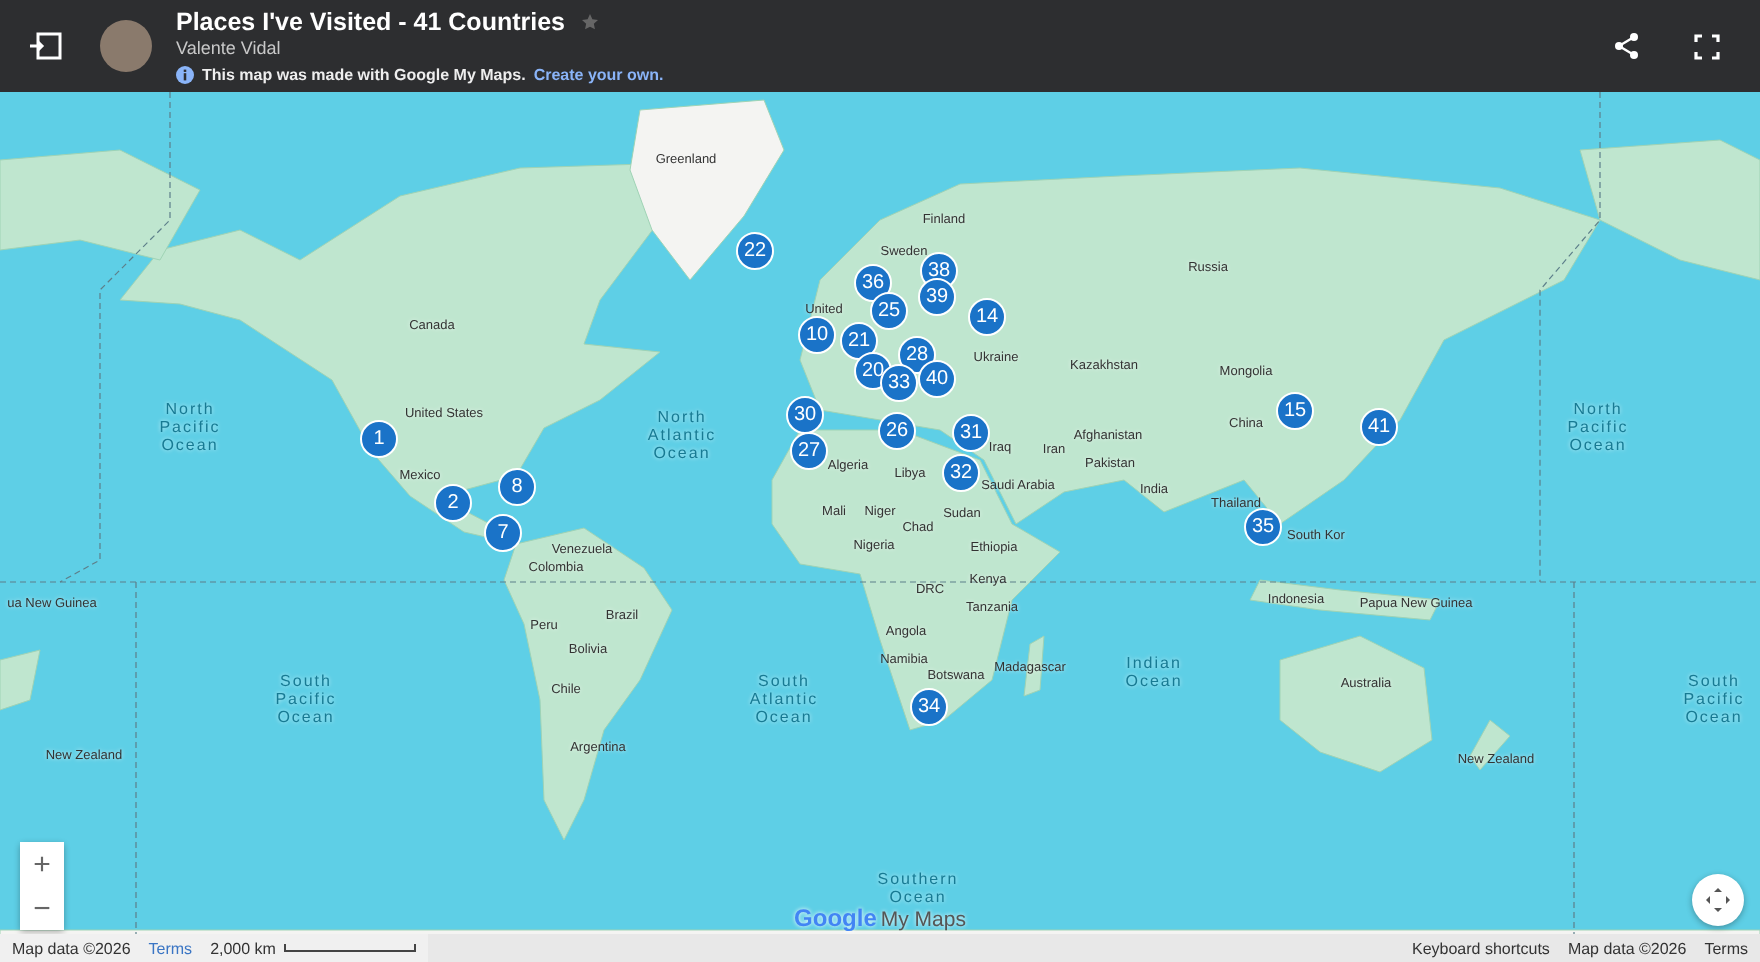 The width and height of the screenshot is (1760, 962). I want to click on map-marker: 8, so click(517, 487).